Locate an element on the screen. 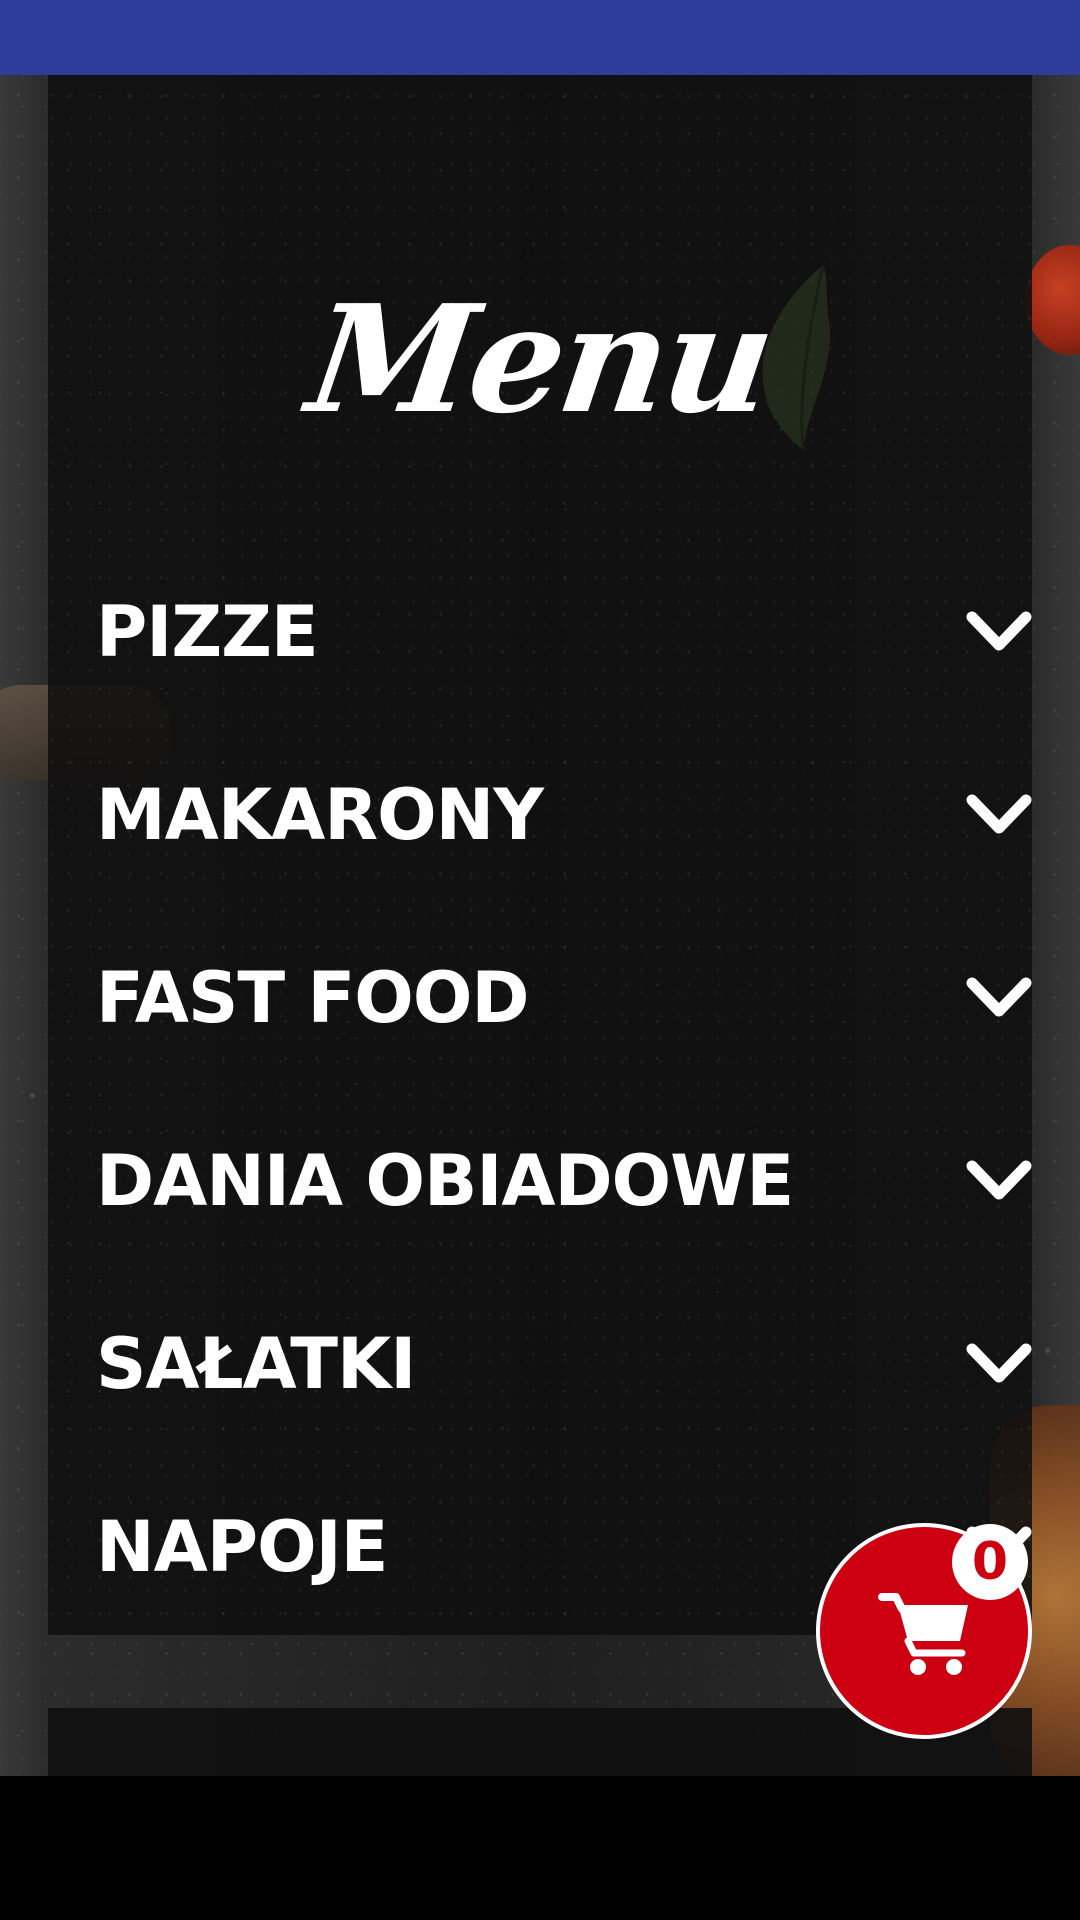  cart-icon is located at coordinates (923, 1634).